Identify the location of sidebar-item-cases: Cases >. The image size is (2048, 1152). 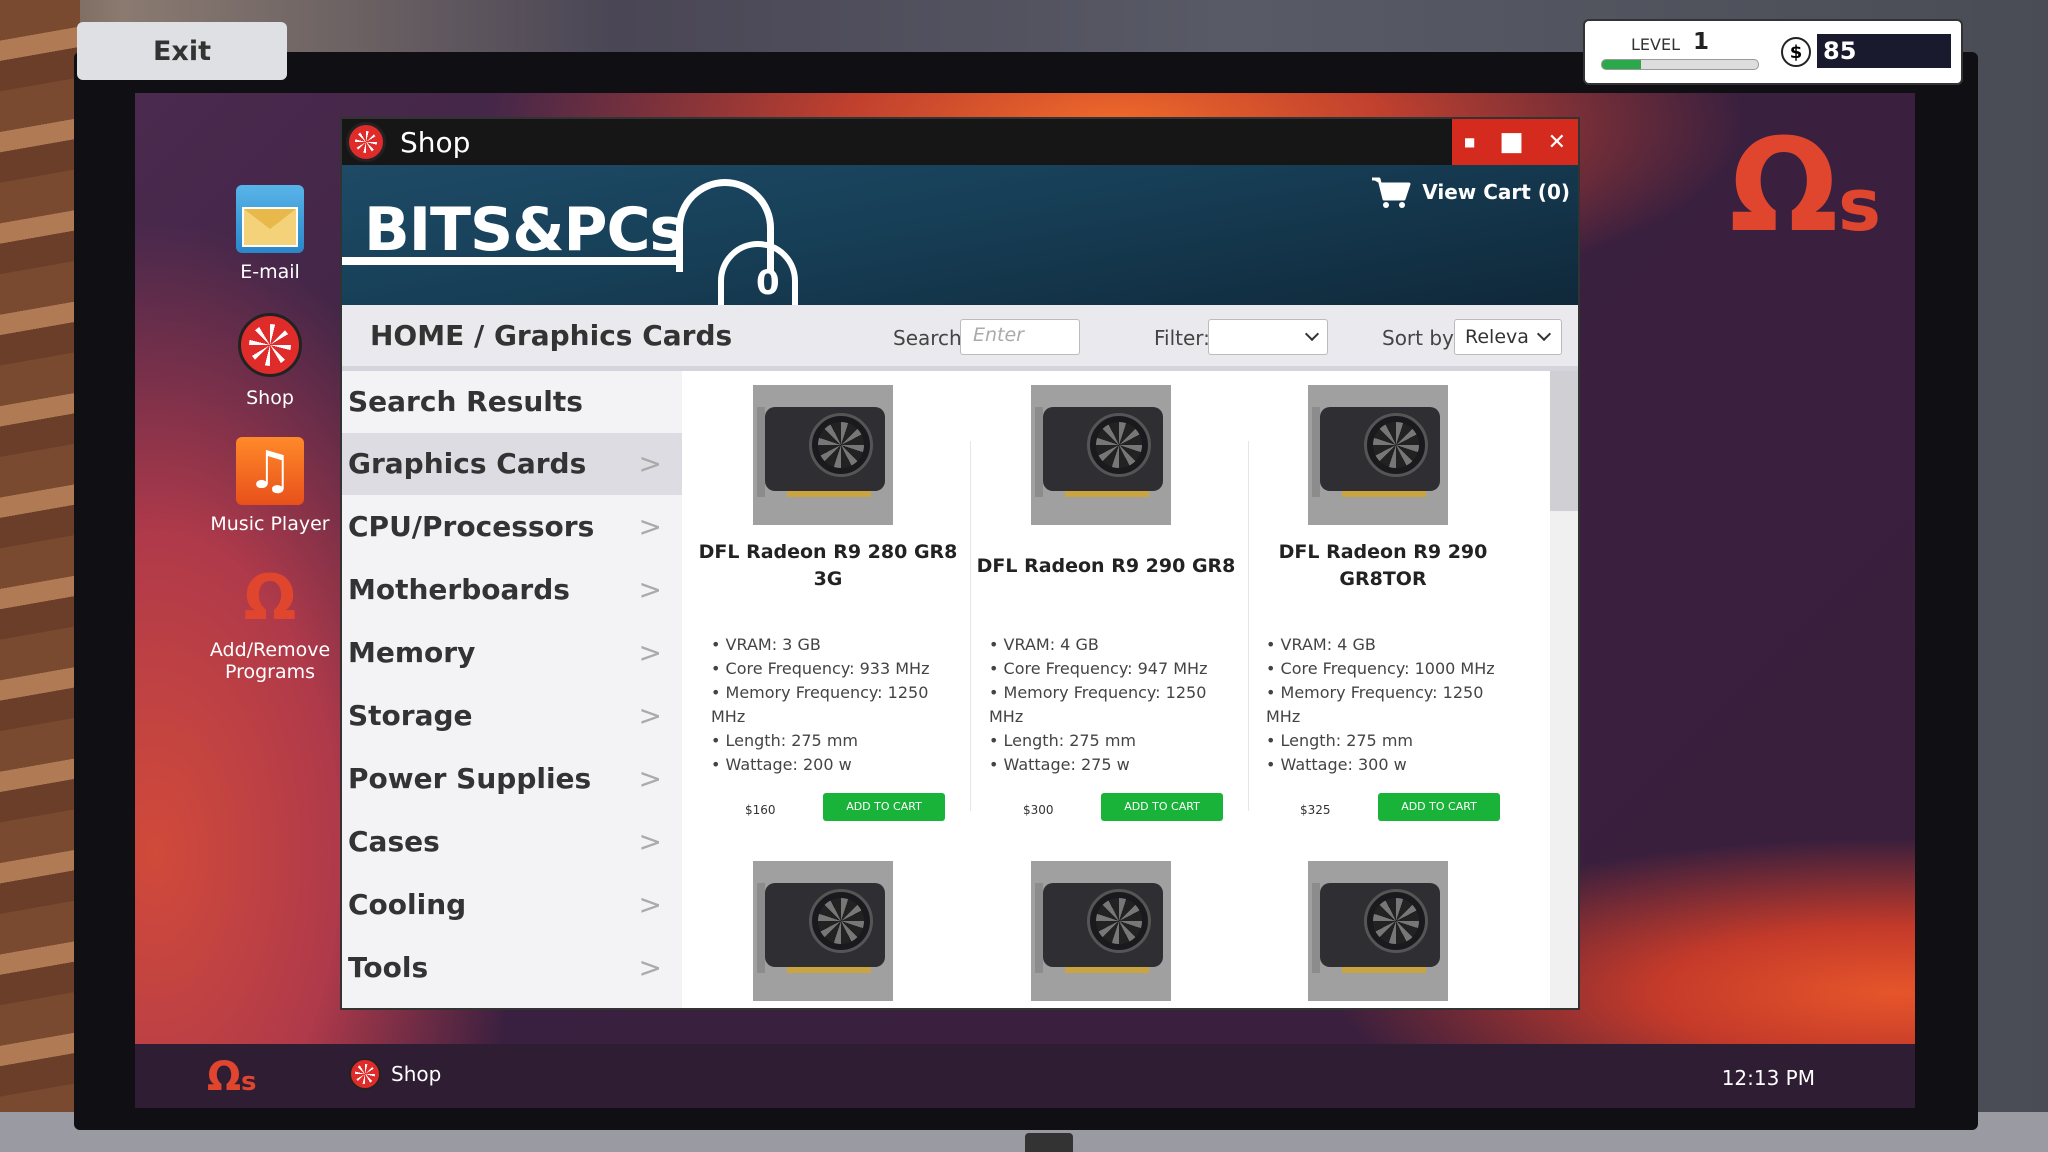
(512, 842).